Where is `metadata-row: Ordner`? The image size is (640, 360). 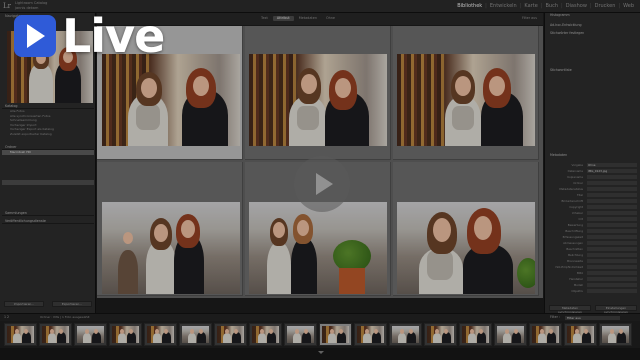
metadata-row: Ordner is located at coordinates (593, 183).